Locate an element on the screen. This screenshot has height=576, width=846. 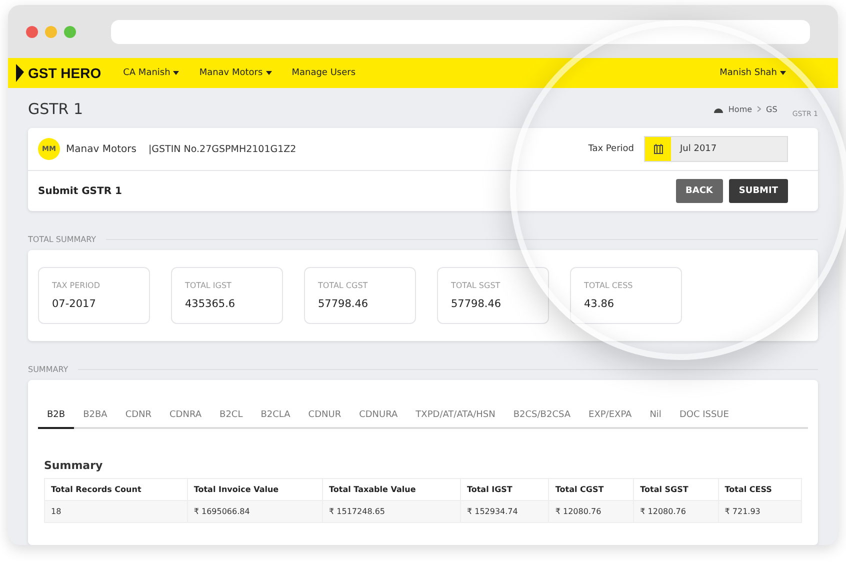
return-tab: EXP/EXPA is located at coordinates (610, 415).